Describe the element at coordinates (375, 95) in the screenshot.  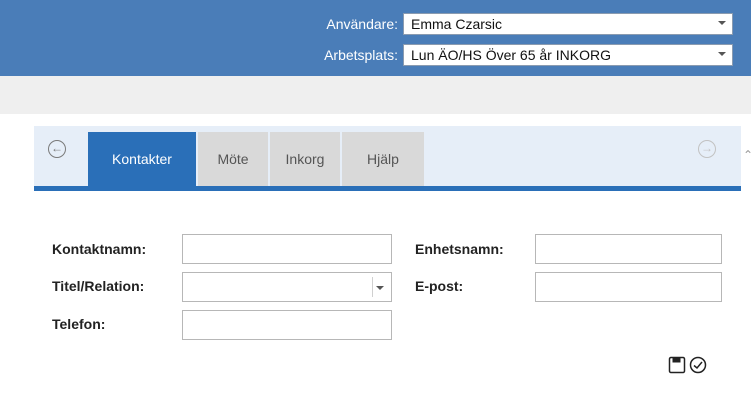
I see `toolbar-strip` at that location.